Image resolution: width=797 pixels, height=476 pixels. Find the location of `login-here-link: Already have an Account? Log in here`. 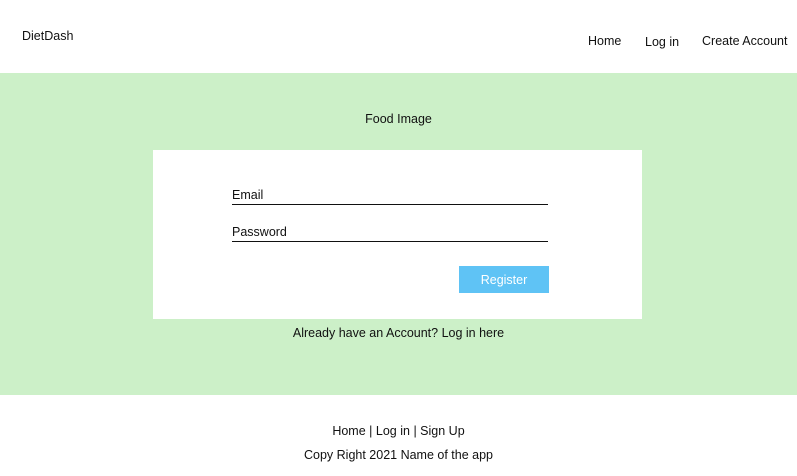

login-here-link: Already have an Account? Log in here is located at coordinates (398, 333).